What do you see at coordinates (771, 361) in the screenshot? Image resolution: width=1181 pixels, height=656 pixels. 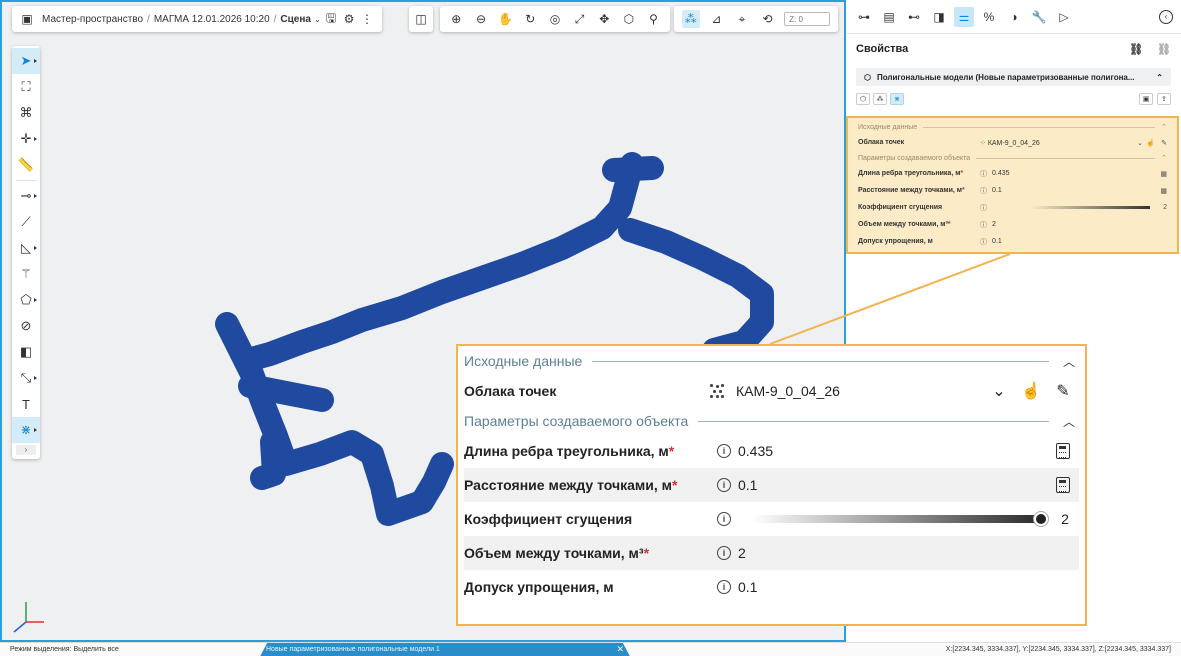 I see `section-source: Исходные данные ︿` at bounding box center [771, 361].